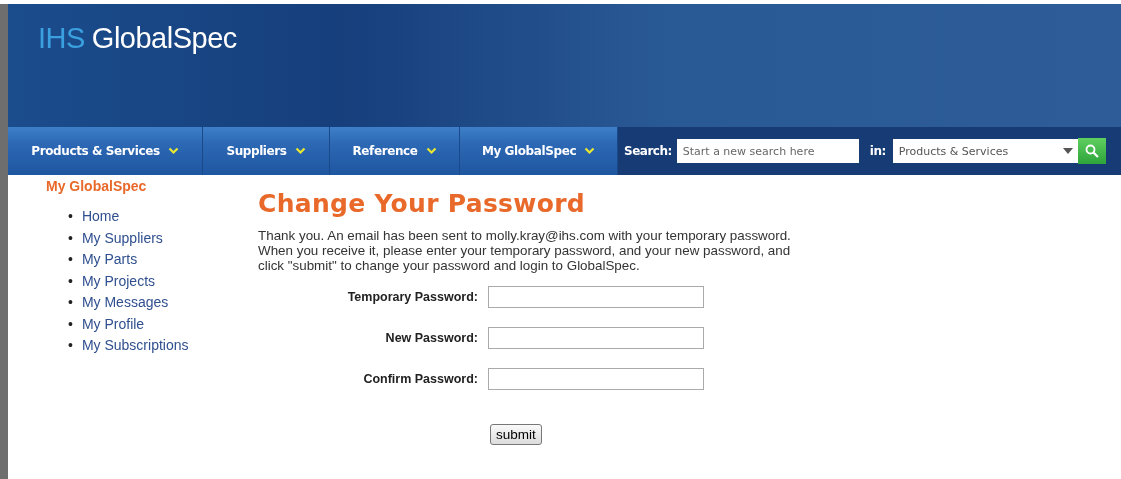  What do you see at coordinates (431, 338) in the screenshot?
I see `field-label: New Password:` at bounding box center [431, 338].